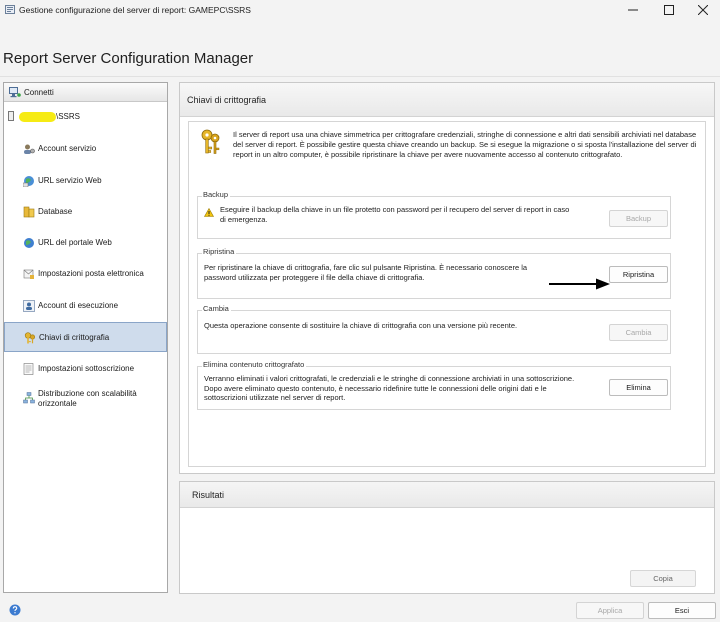  What do you see at coordinates (219, 251) in the screenshot?
I see `restore-group-title: Ripristina` at bounding box center [219, 251].